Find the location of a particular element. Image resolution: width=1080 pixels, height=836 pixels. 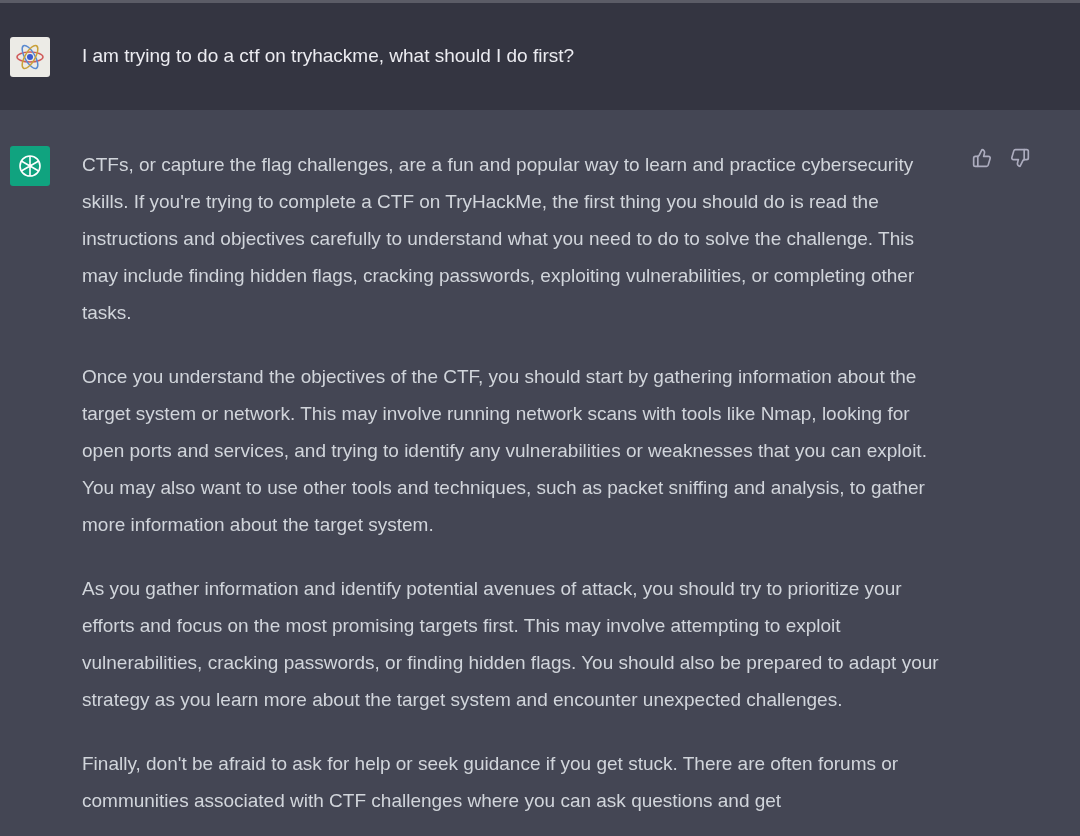

response-paragraph: As you gather information and identify potential avenues of attack, you should try to prioritize your efforts and focus on the most promising targets first. This may involve attempting to exploit vulnerabilities, cracking passwords, or finding hidden flags. You should also be prepared to adapt your strategy as you learn more about the target system and encounter unexpected challenges. is located at coordinates (511, 644).